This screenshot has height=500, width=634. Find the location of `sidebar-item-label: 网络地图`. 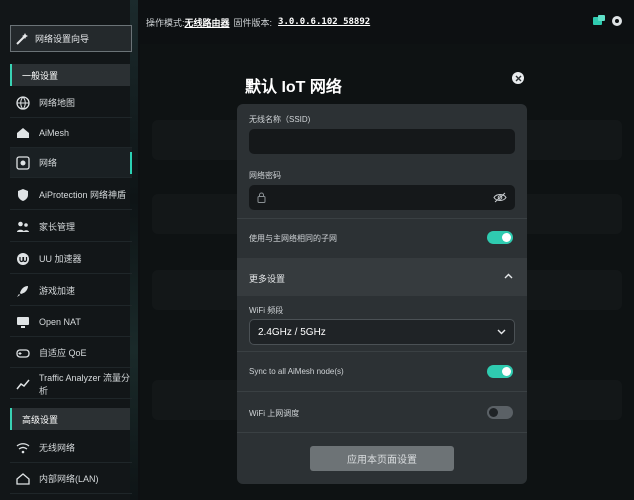

sidebar-item-label: 网络地图 is located at coordinates (57, 103).